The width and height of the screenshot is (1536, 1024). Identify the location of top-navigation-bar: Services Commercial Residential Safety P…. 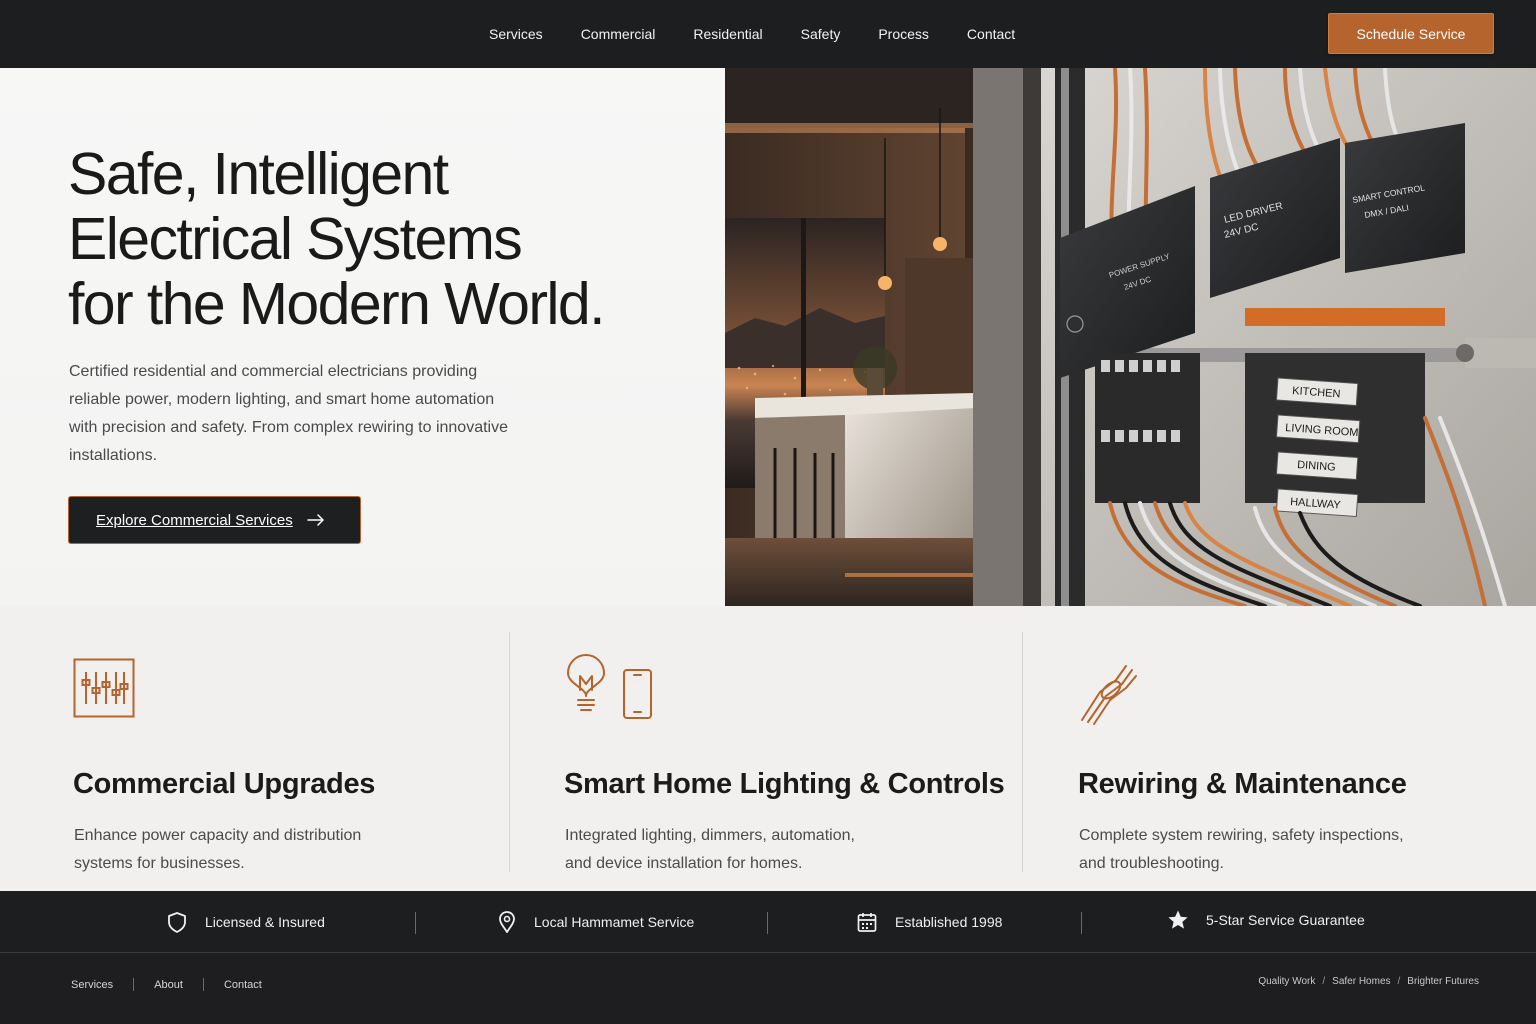
(768, 34).